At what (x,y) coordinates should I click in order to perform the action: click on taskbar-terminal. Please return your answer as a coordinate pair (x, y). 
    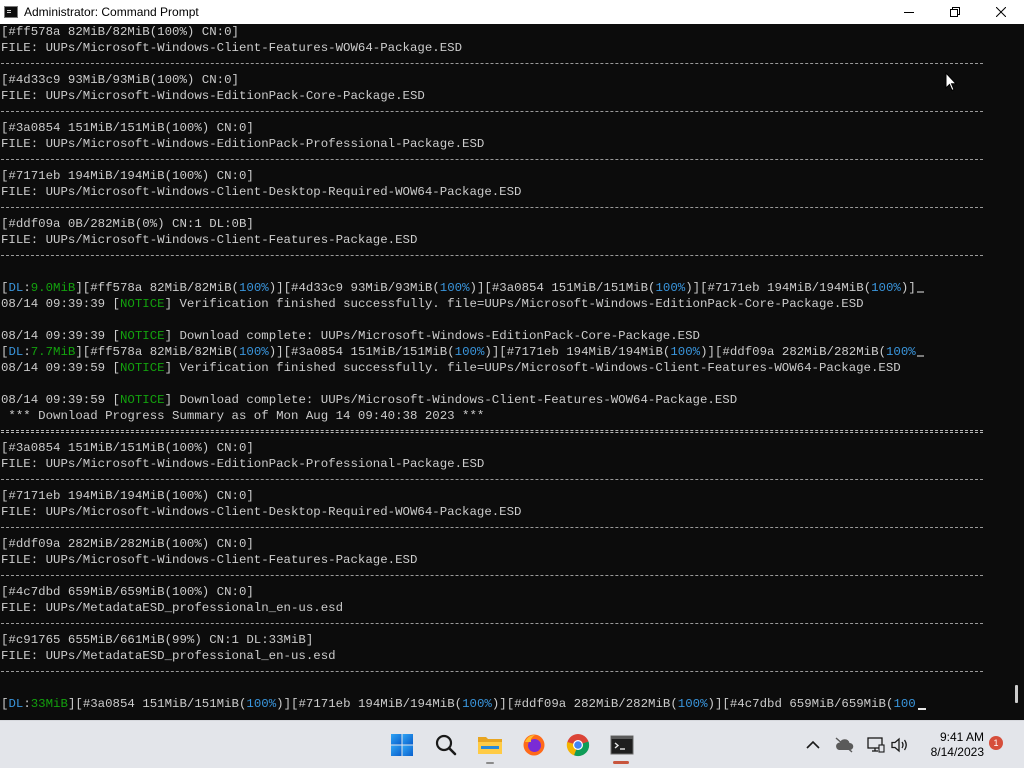
    Looking at the image, I should click on (622, 745).